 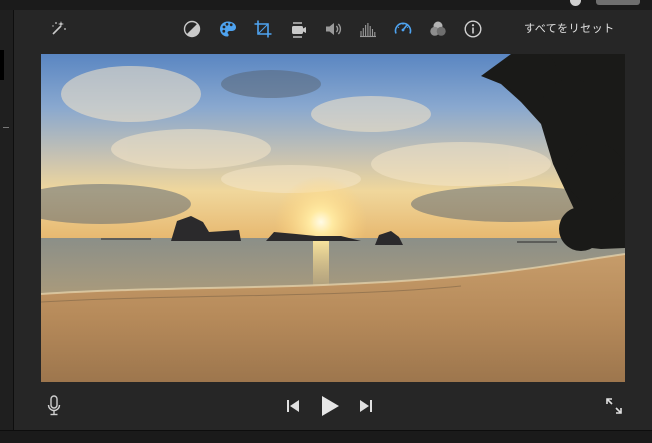 I want to click on clip-filter-button, so click(x=438, y=29).